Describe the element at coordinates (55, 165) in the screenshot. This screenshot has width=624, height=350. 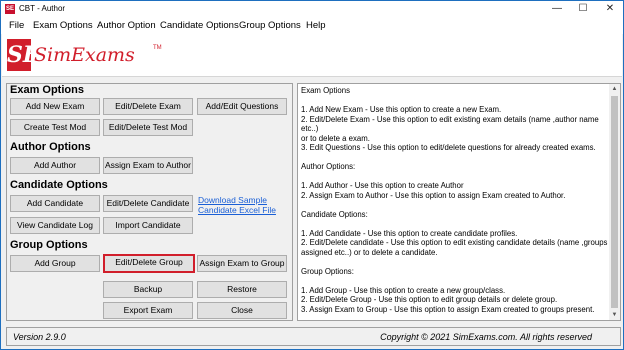
I see `add-author-button: Add Author` at that location.